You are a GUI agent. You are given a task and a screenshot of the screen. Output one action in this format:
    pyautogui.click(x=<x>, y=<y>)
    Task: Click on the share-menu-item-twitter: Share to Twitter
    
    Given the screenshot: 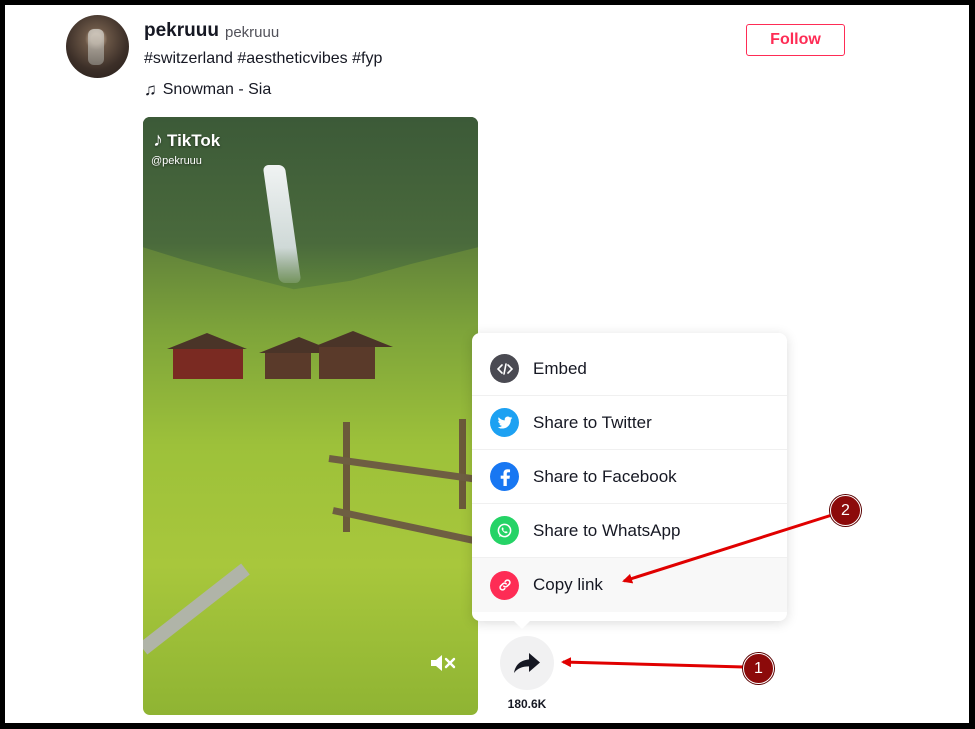 What is the action you would take?
    pyautogui.click(x=629, y=423)
    